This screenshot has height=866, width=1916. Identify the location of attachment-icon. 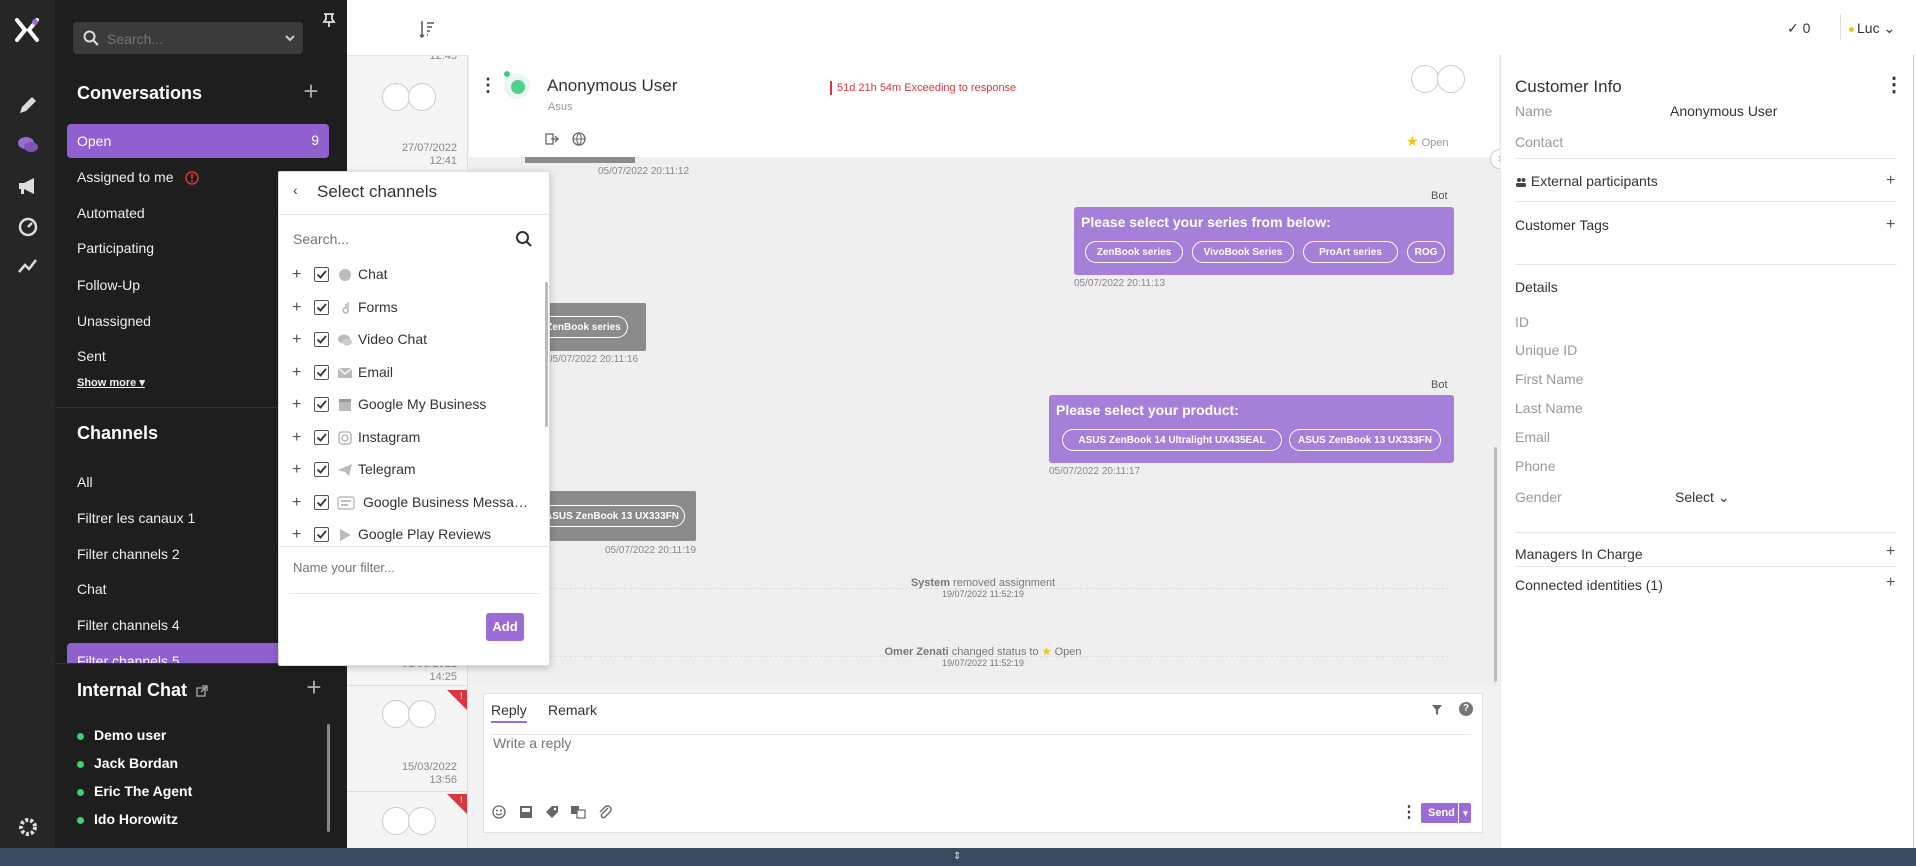
(605, 812).